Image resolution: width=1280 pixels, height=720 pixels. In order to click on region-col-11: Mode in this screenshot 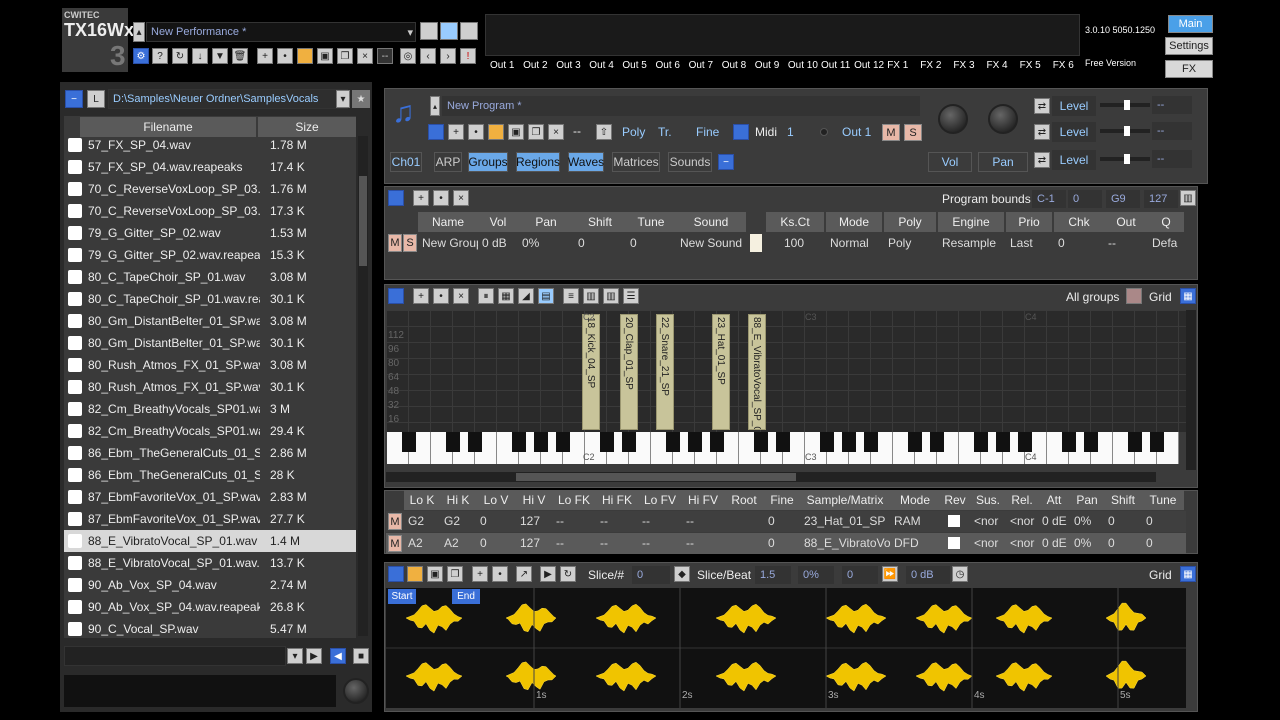, I will do `click(915, 500)`.